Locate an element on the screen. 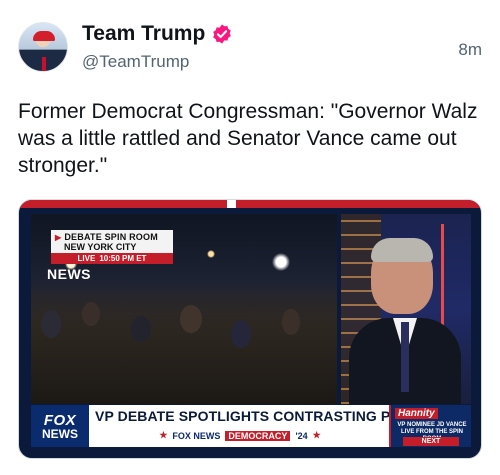 The image size is (500, 475). spin-room-tag: ▶ DEBATE SPIN ROOM NEW YORK CITY is located at coordinates (112, 242).